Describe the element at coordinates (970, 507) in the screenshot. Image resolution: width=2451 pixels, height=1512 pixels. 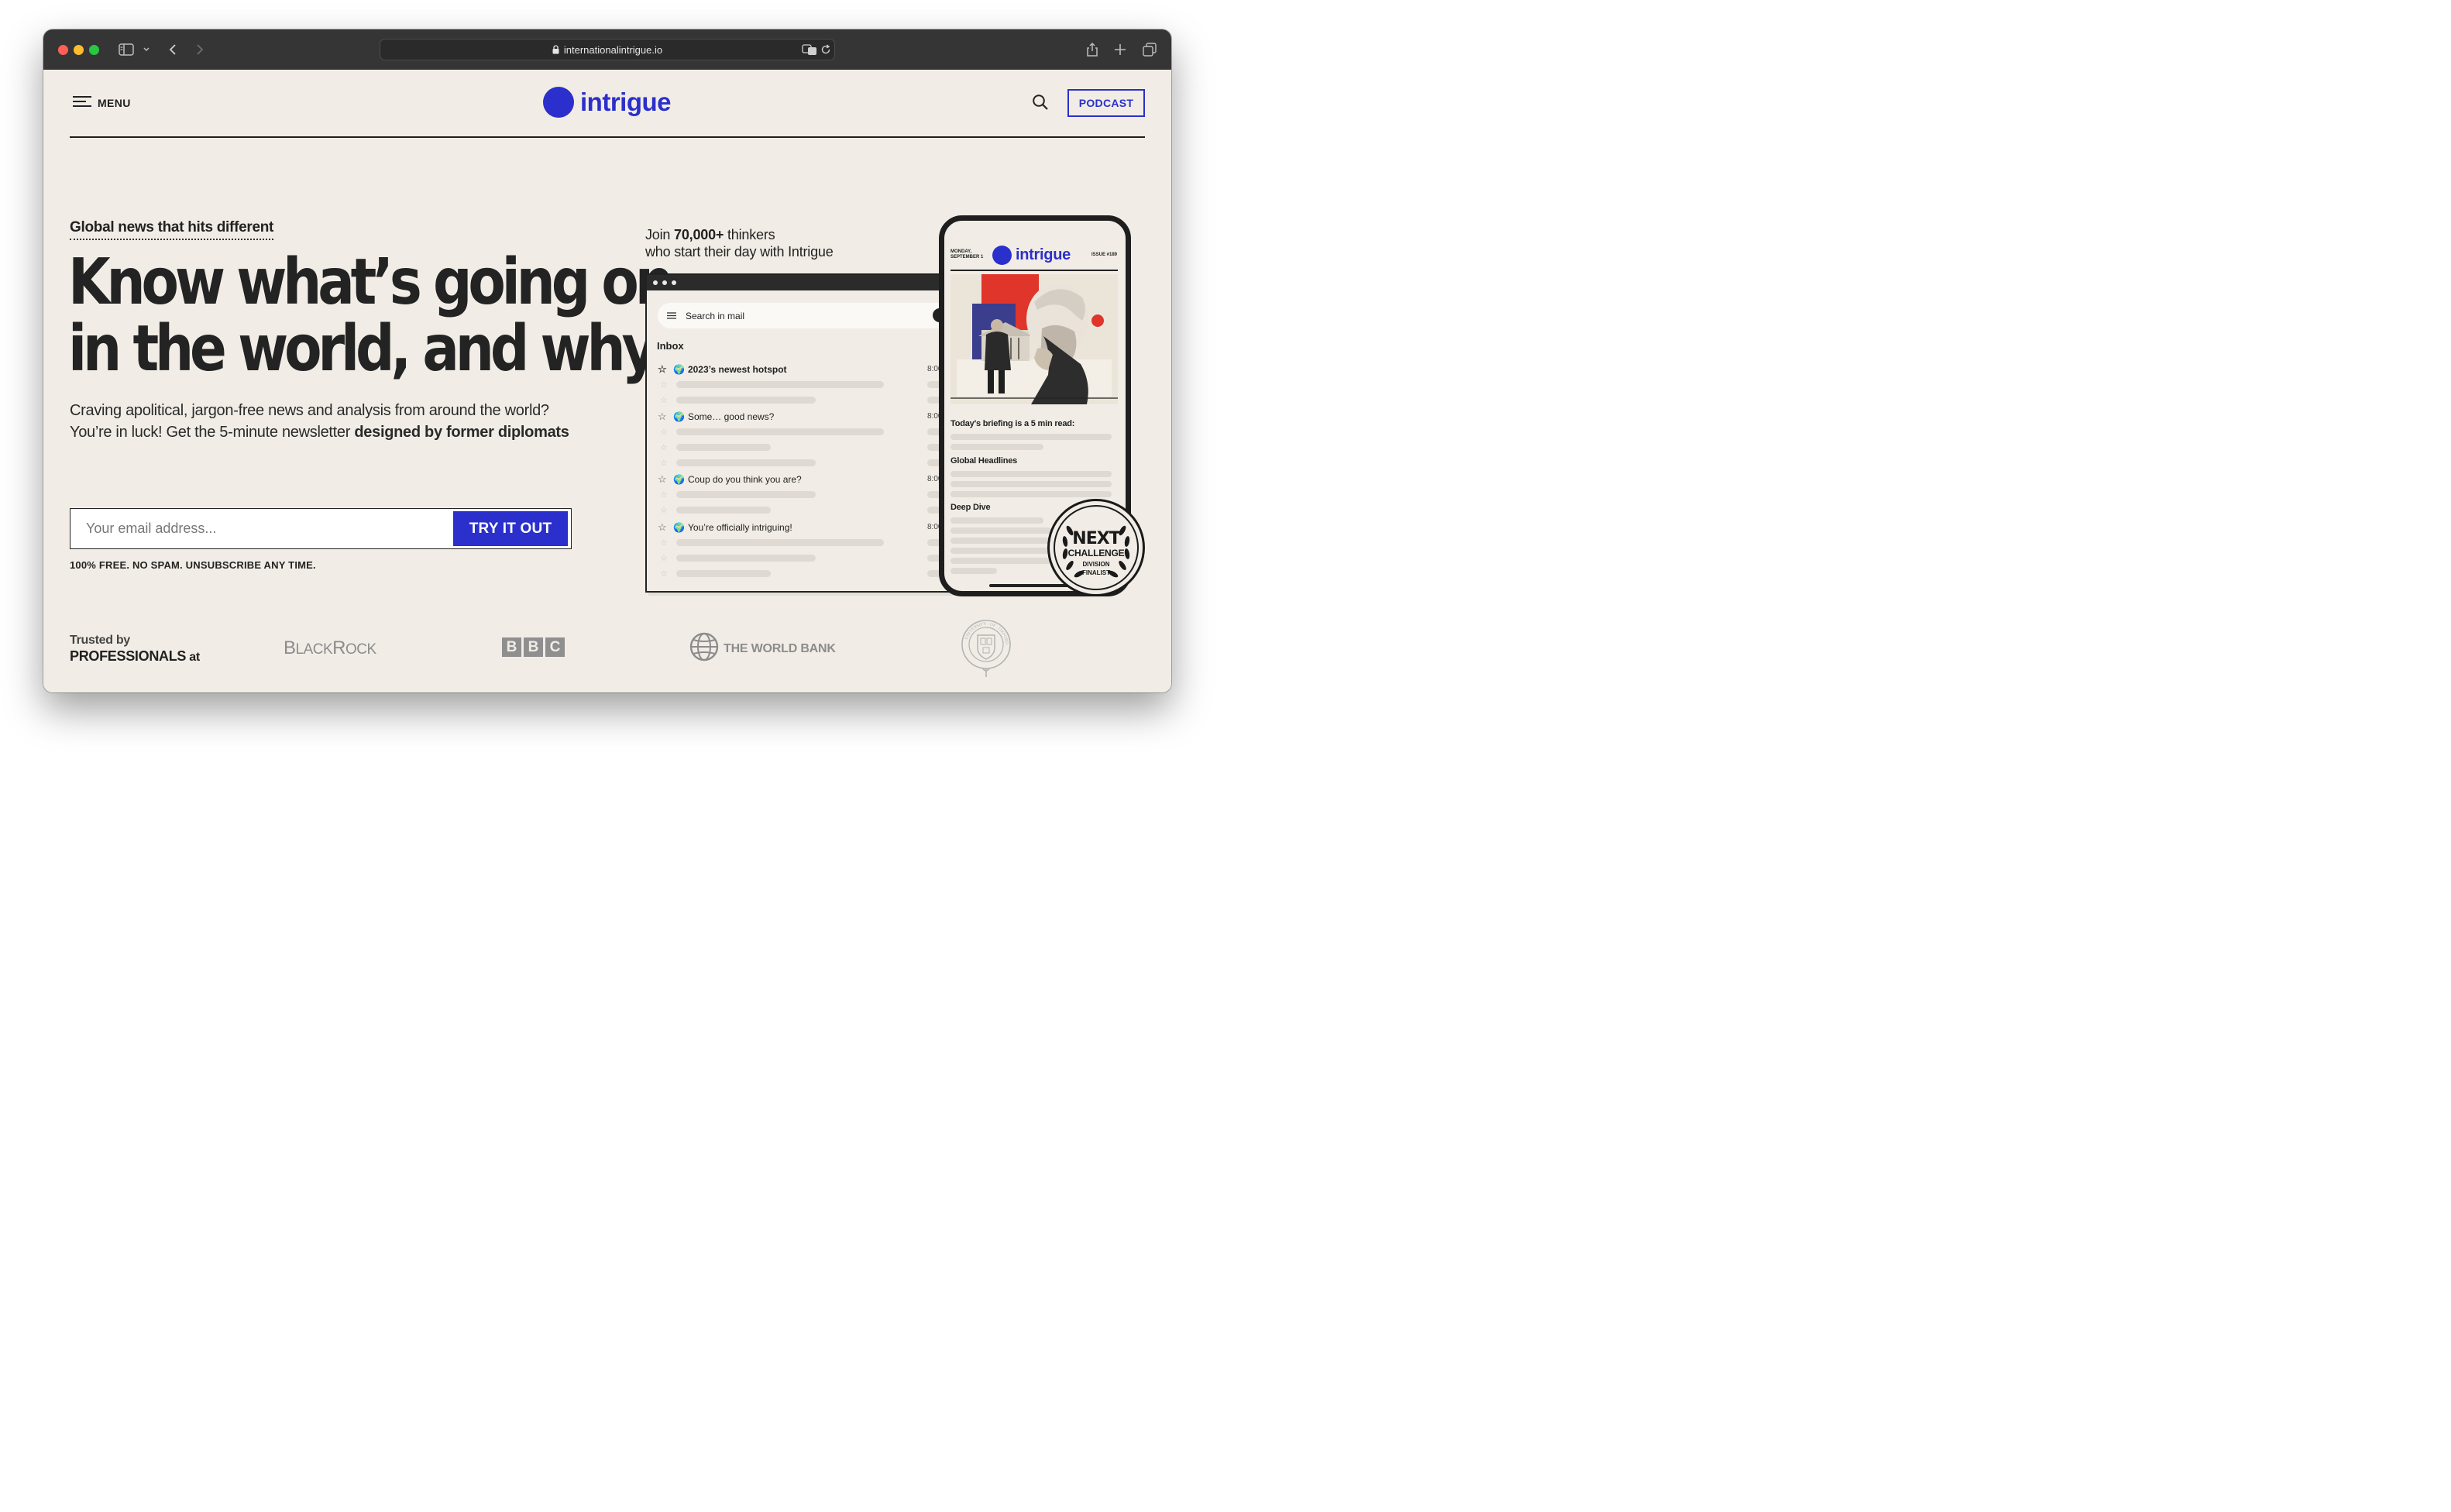
I see `phone-section-deep-dive: Deep Dive` at that location.